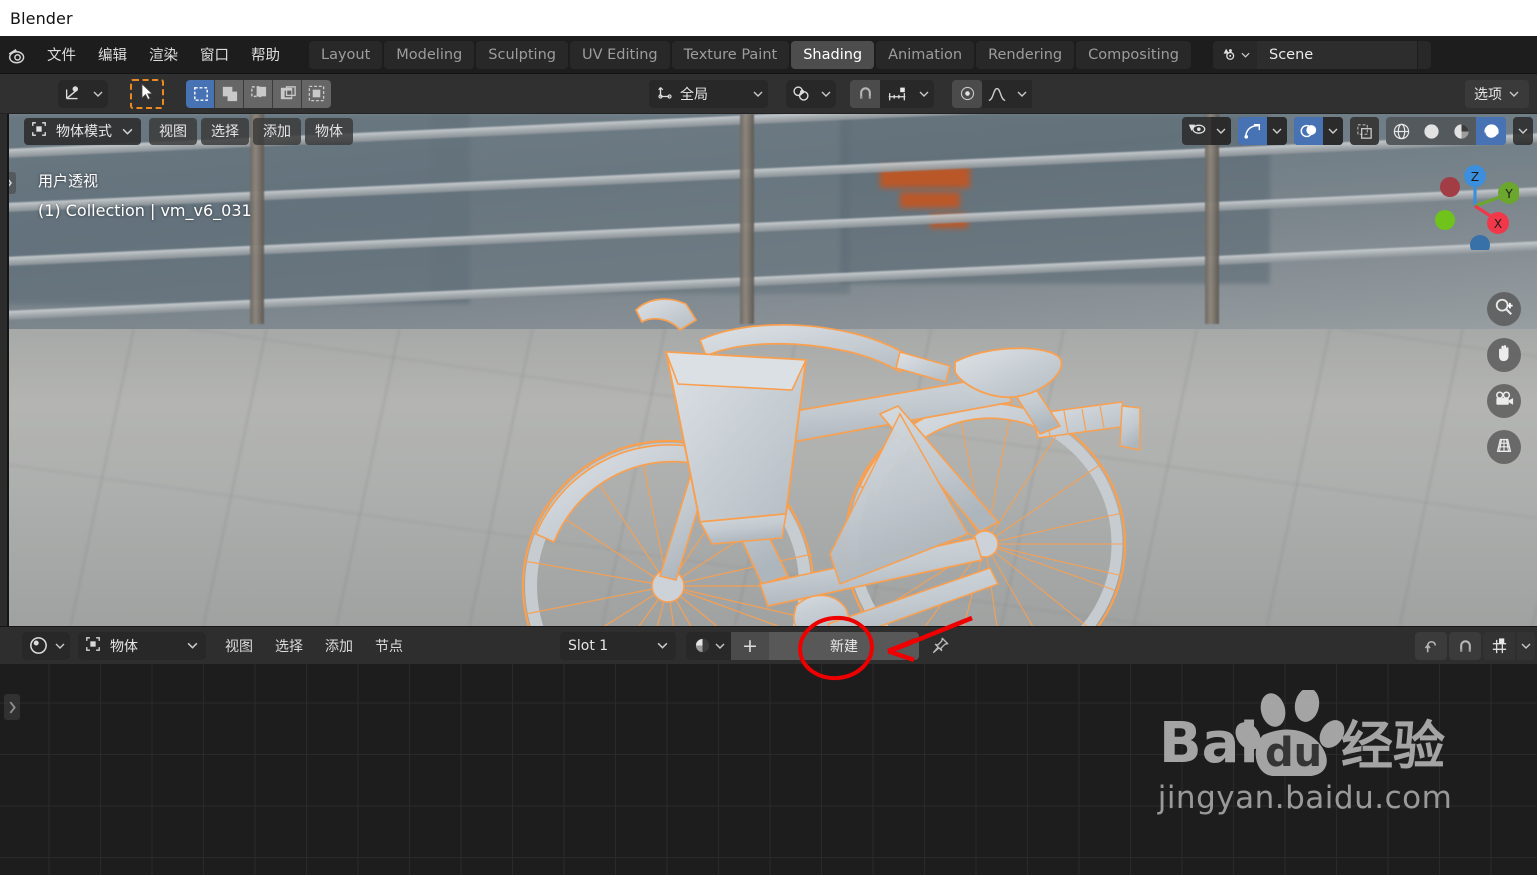  I want to click on new-material-plus-button: +, so click(750, 645).